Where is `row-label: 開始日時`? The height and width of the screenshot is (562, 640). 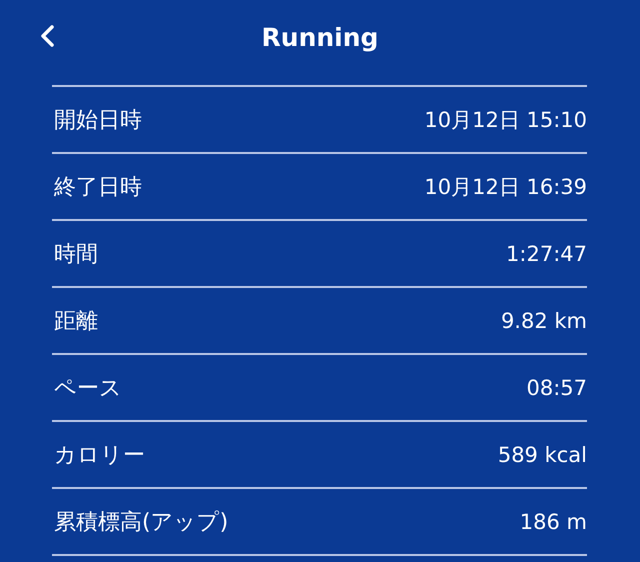 row-label: 開始日時 is located at coordinates (97, 120).